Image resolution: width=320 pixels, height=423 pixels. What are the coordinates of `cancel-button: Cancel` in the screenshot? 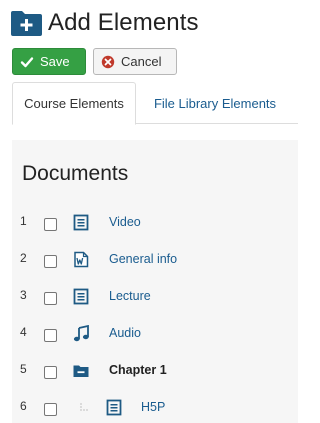 It's located at (135, 61).